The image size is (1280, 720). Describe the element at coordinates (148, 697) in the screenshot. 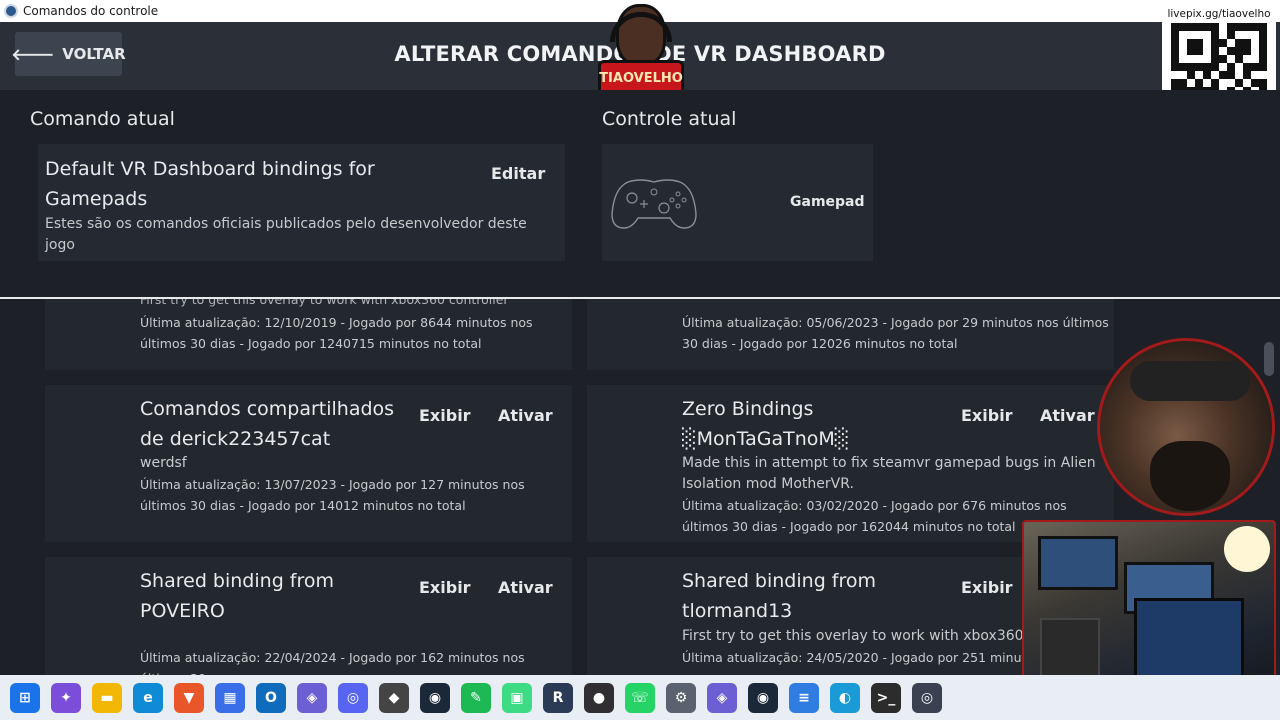

I see `edge-icon: e` at that location.